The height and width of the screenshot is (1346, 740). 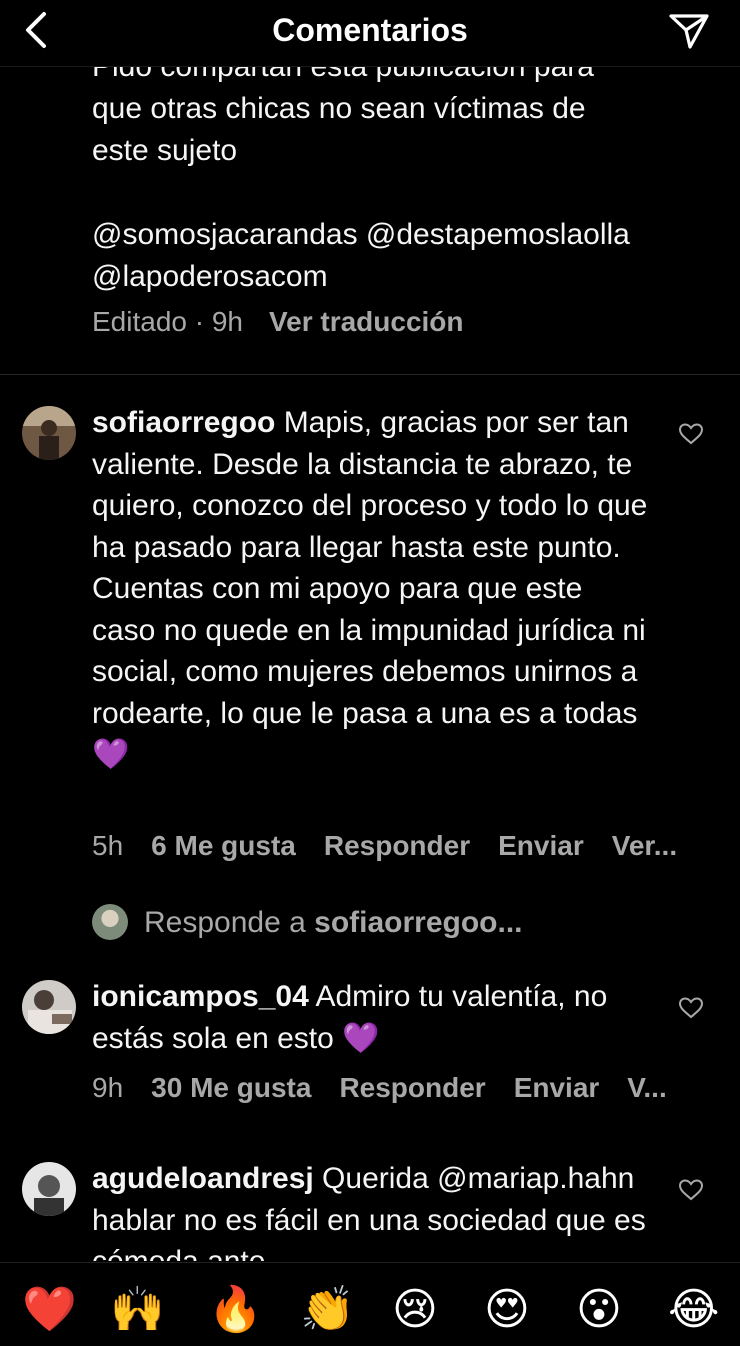 What do you see at coordinates (137, 1310) in the screenshot?
I see `raising-hands-emoji-button: 🙌` at bounding box center [137, 1310].